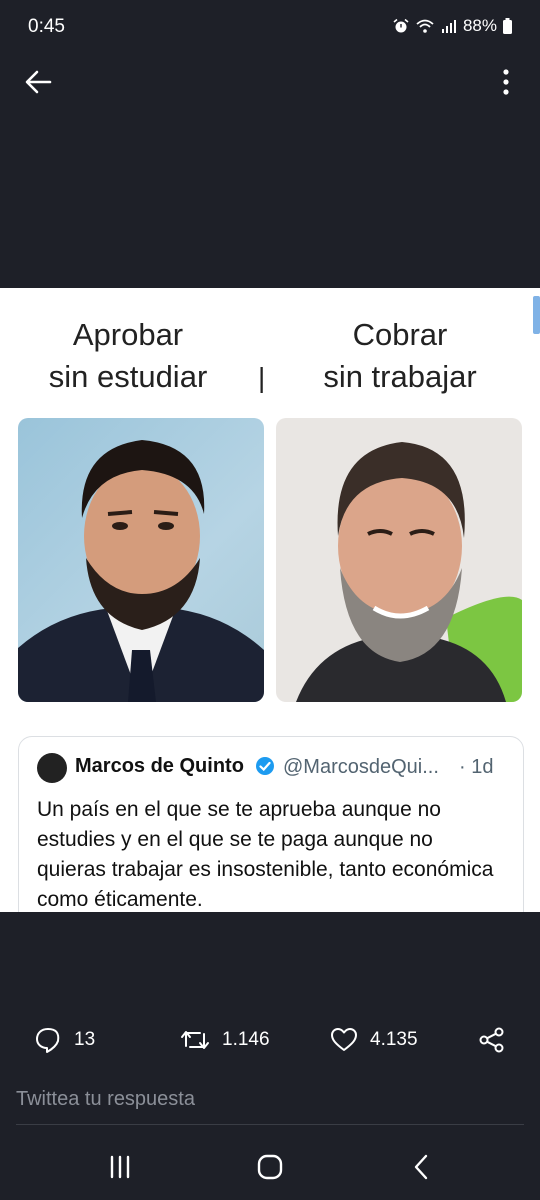  What do you see at coordinates (195, 1040) in the screenshot?
I see `retweet-icon` at bounding box center [195, 1040].